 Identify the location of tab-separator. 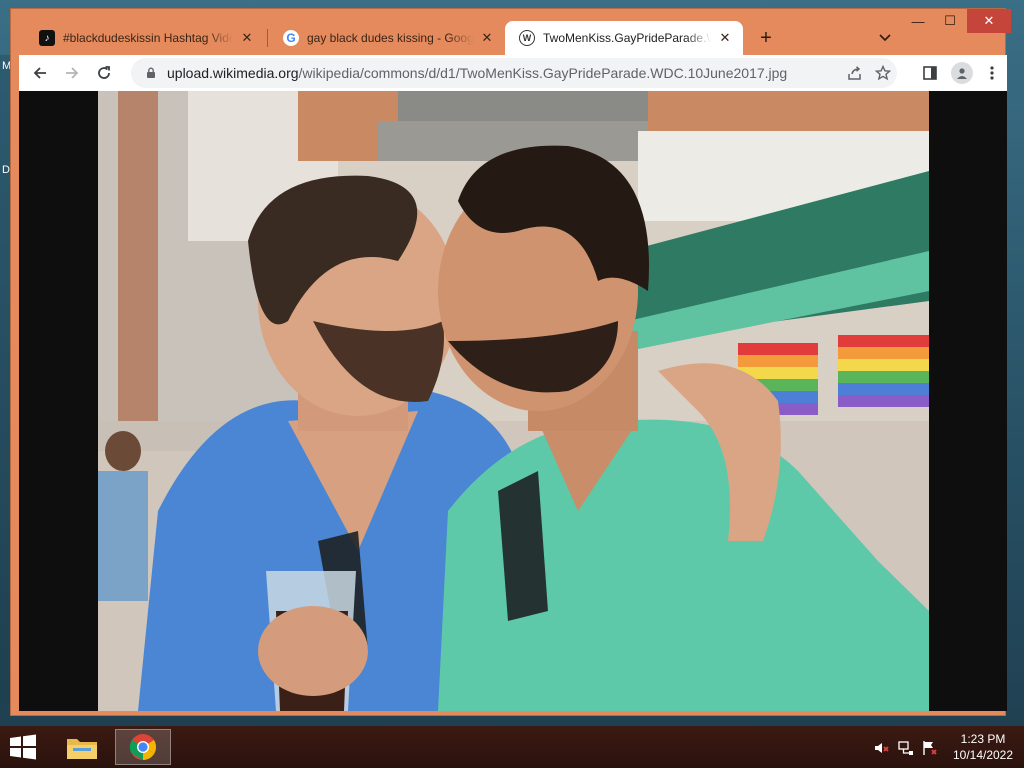
(267, 38).